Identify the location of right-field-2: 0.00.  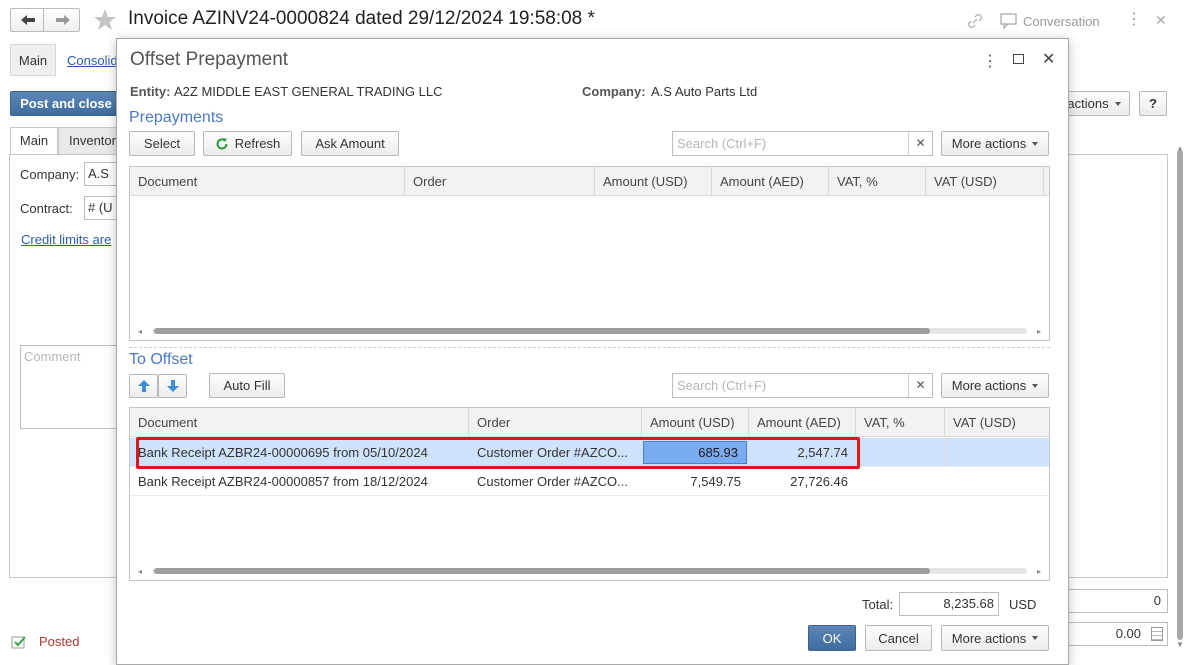
(1118, 634).